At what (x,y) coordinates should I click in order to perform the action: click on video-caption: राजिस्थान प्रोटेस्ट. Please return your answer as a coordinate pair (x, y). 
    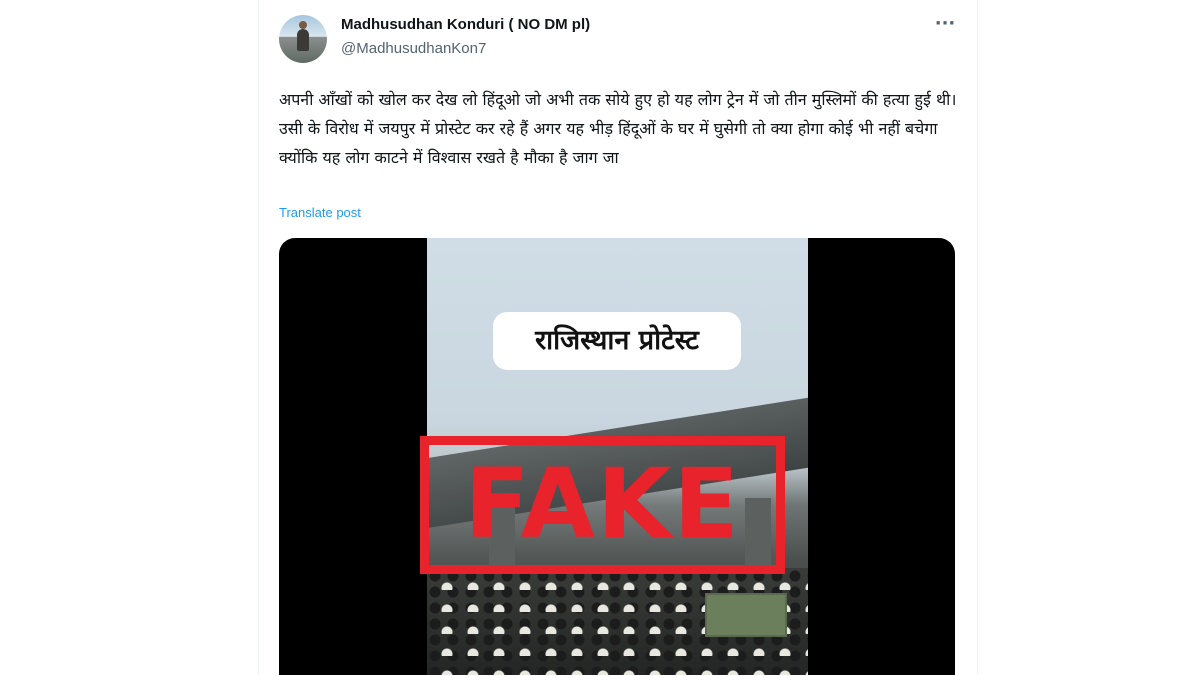
    Looking at the image, I should click on (617, 341).